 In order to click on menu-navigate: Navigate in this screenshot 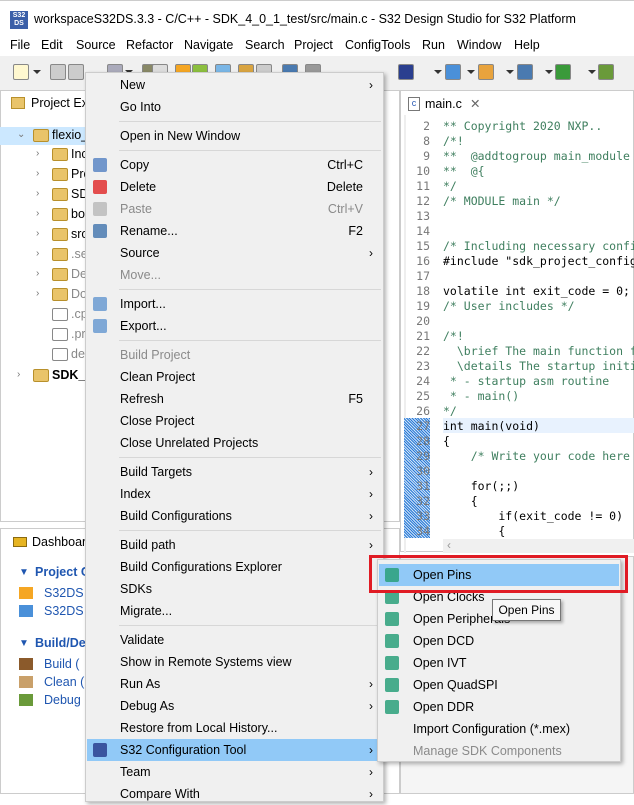, I will do `click(208, 45)`.